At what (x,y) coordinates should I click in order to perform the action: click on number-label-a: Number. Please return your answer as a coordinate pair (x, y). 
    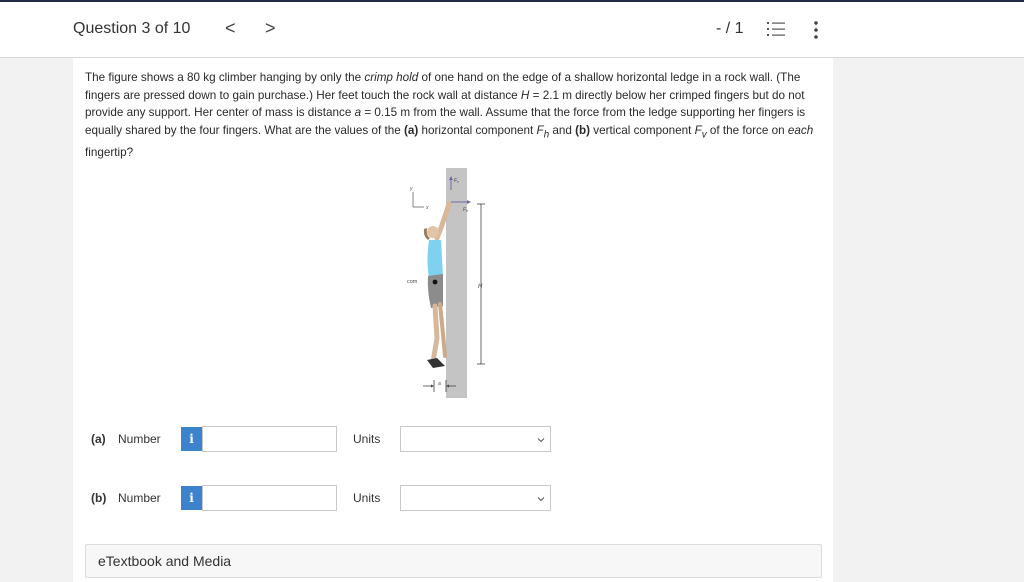
    Looking at the image, I should click on (139, 439).